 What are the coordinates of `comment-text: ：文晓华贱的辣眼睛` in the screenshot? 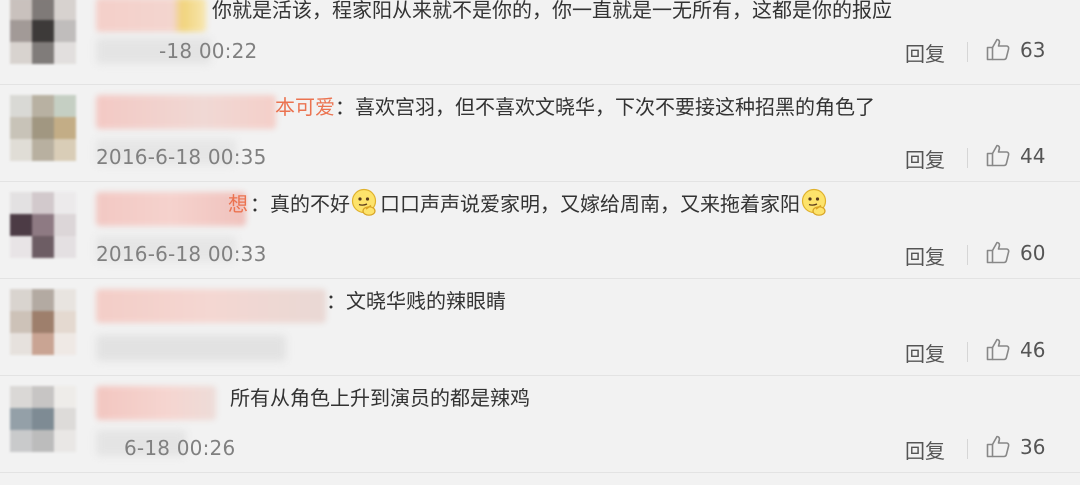 It's located at (416, 301).